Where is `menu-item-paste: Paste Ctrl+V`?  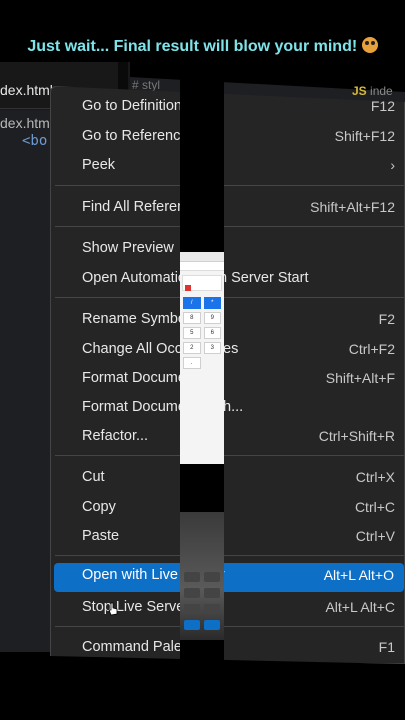 menu-item-paste: Paste Ctrl+V is located at coordinates (239, 537).